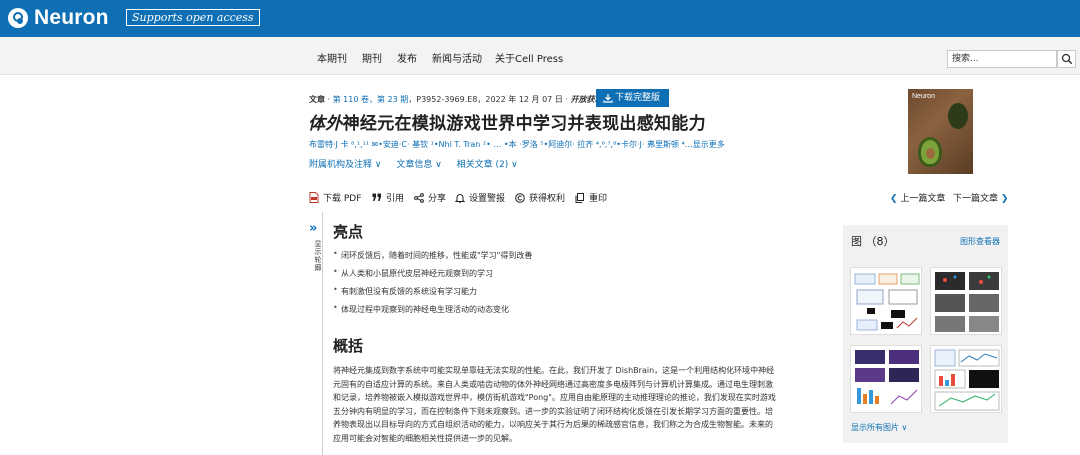  I want to click on share-button: 分享, so click(430, 197).